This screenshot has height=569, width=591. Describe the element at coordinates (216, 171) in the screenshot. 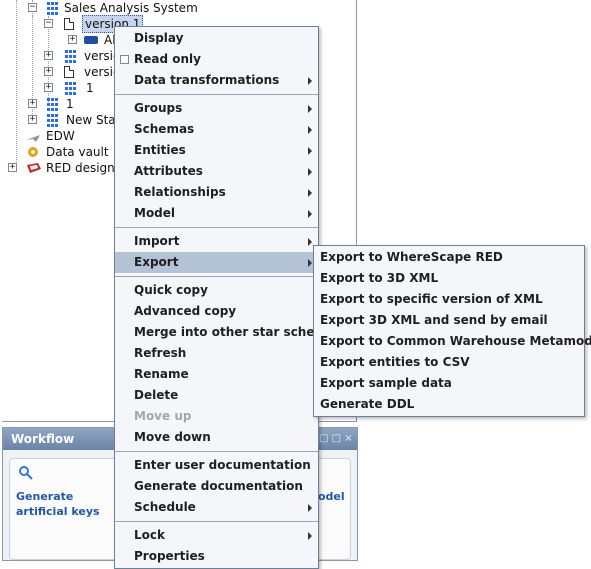

I see `menu-item-attributes: Attributes` at that location.